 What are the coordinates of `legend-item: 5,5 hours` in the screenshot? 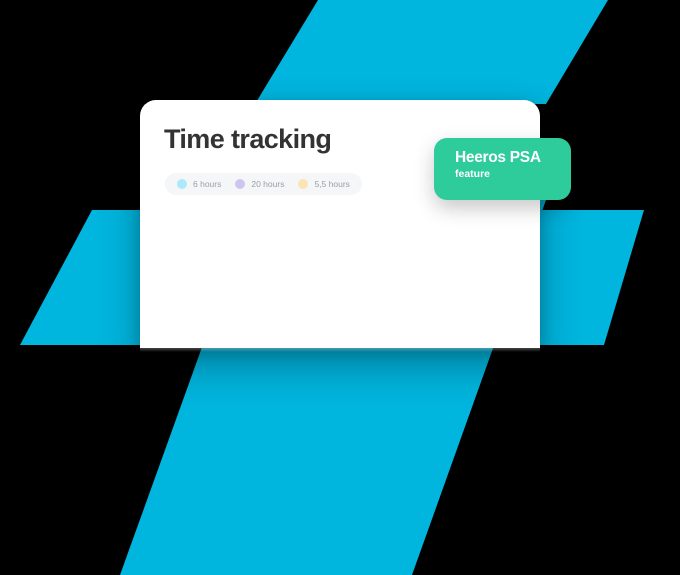 It's located at (324, 184).